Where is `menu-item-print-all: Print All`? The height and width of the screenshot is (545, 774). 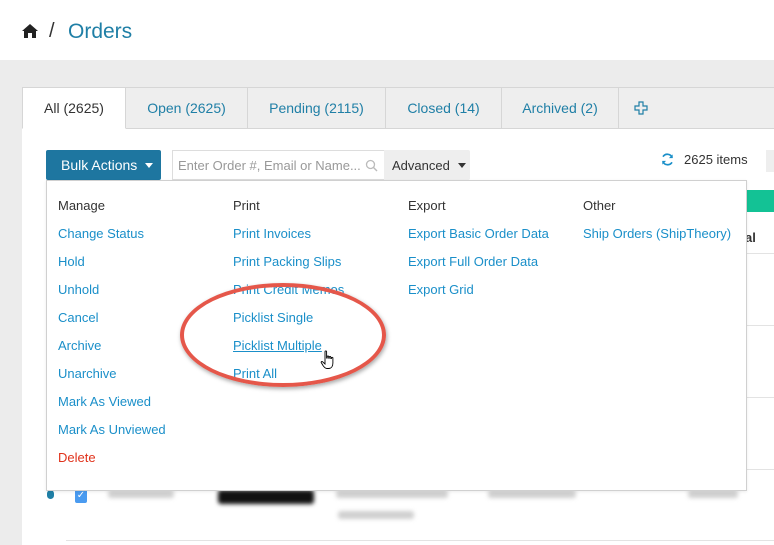 menu-item-print-all: Print All is located at coordinates (288, 380).